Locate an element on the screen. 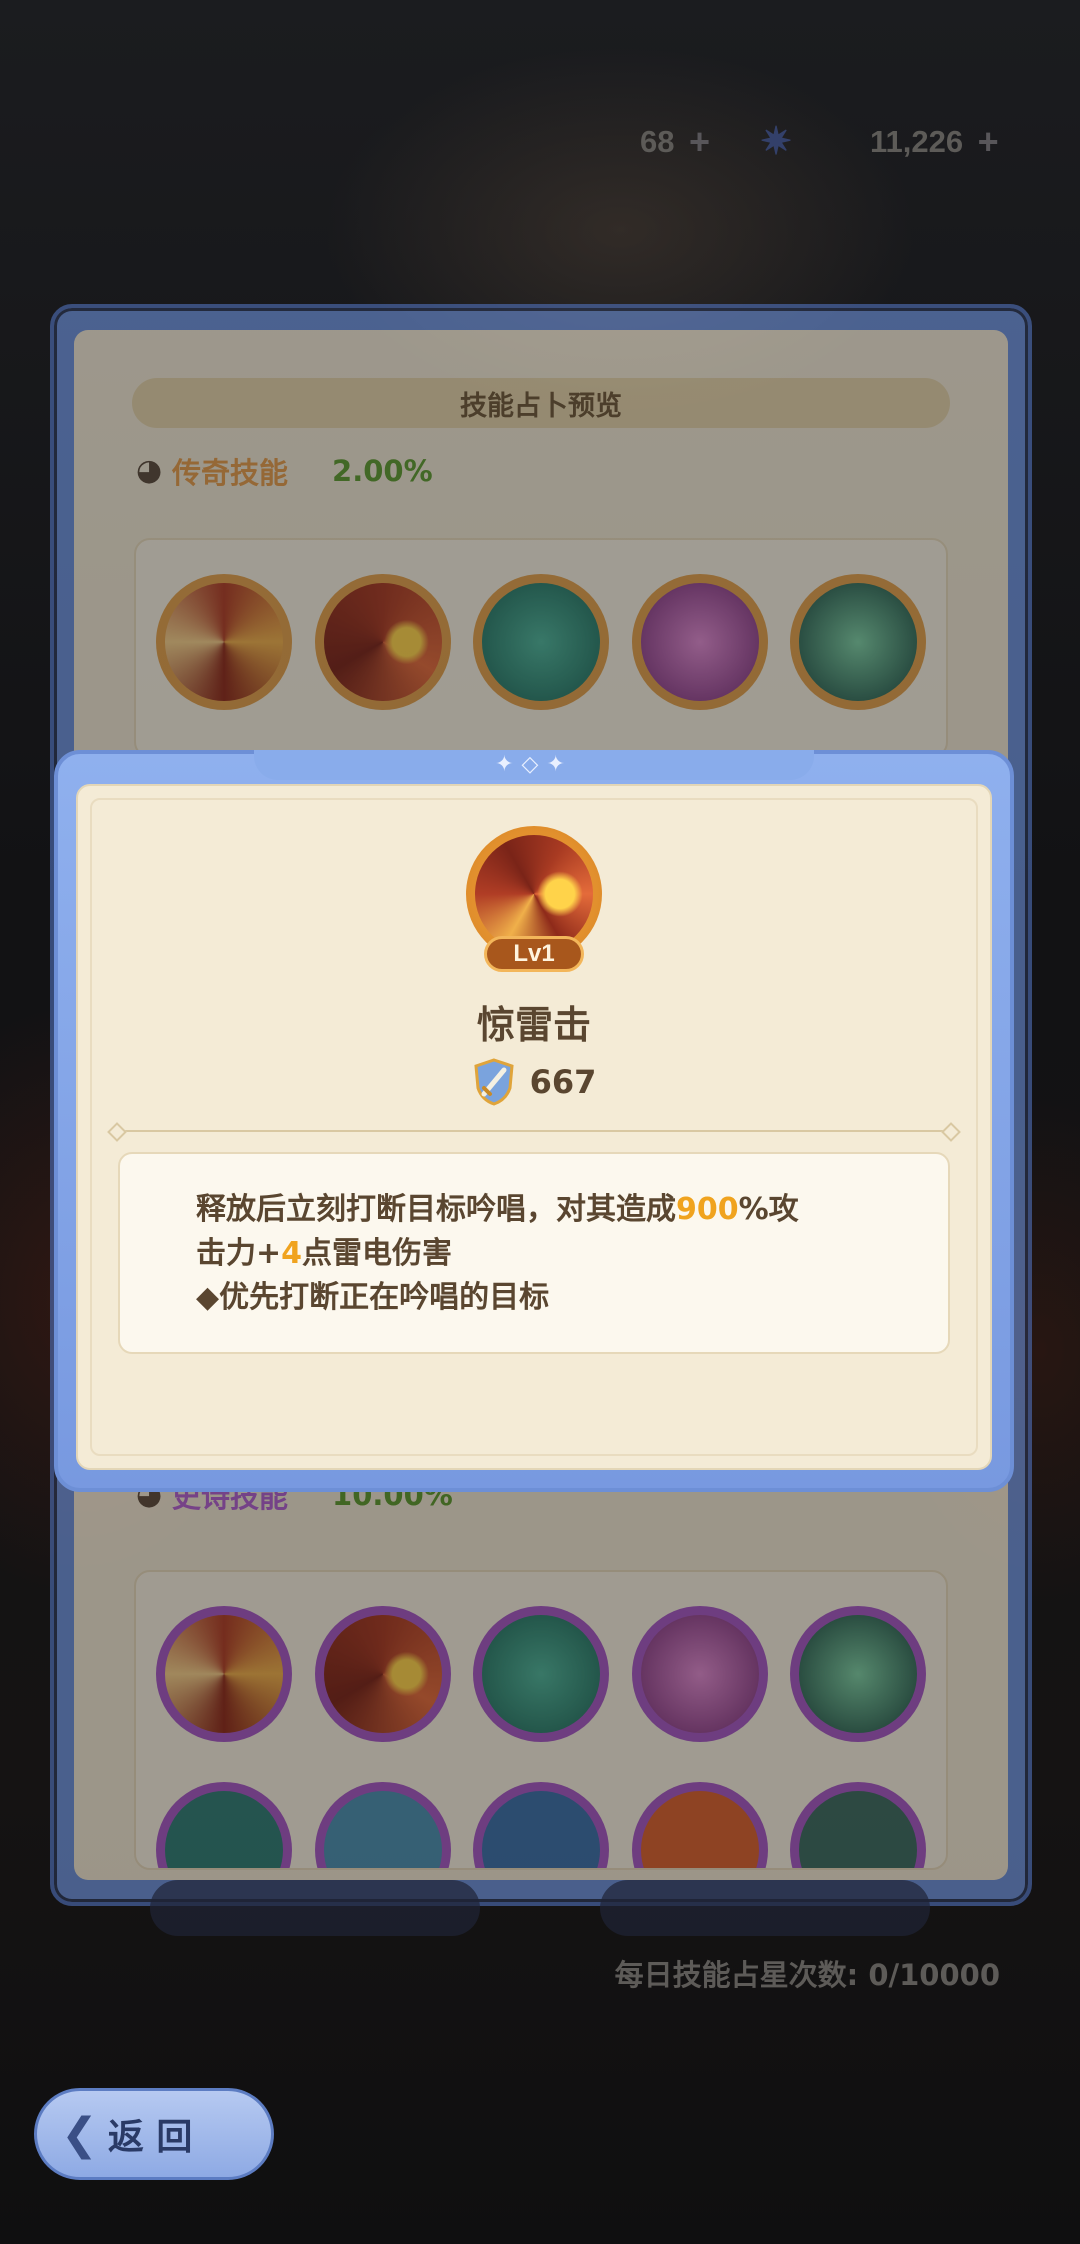  skill-icon-blue-hero is located at coordinates (382, 1825).